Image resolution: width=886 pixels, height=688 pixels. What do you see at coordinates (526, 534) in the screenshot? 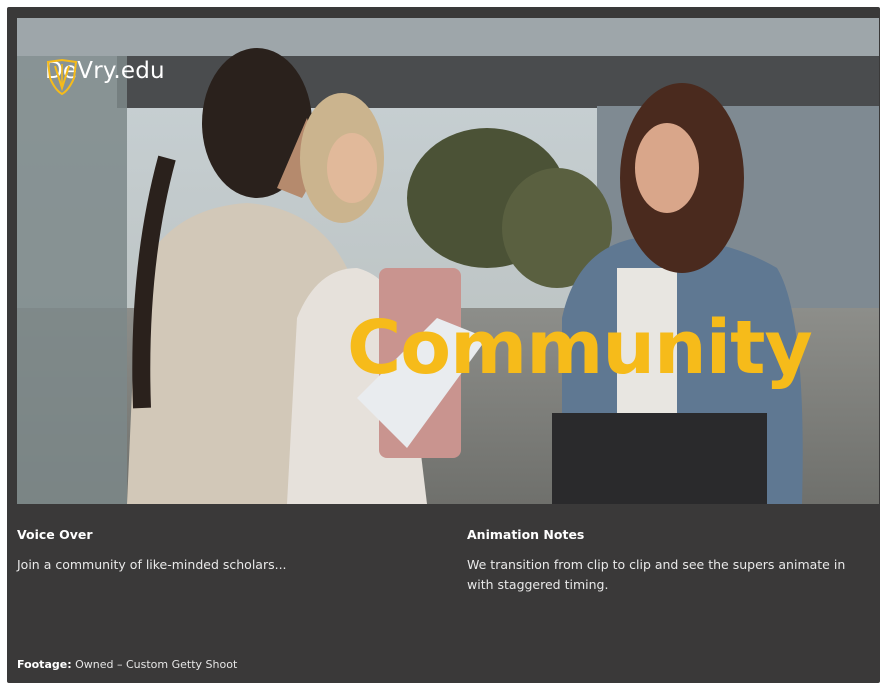
I see `animation-notes-heading: Animation Notes` at bounding box center [526, 534].